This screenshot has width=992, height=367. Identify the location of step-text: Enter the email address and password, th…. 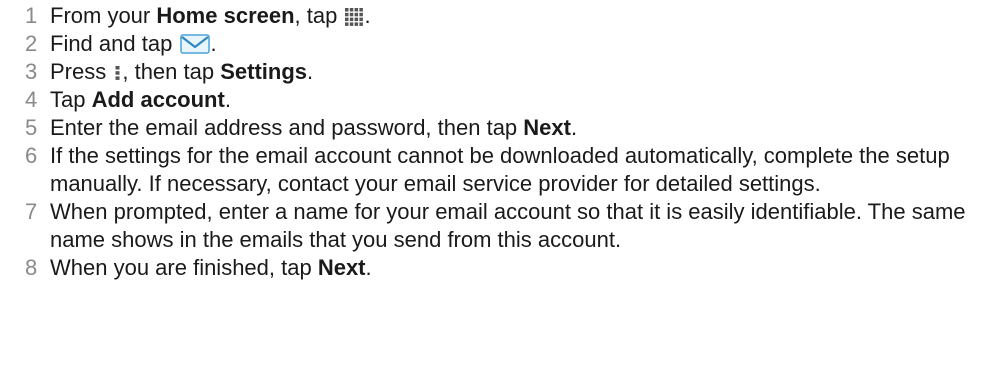
(510, 128).